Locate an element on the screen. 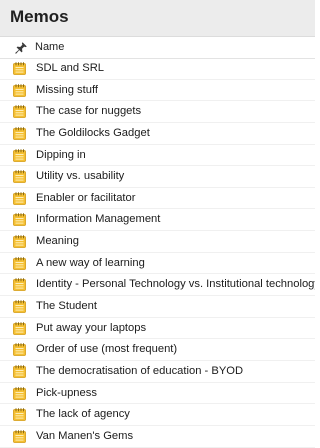 The width and height of the screenshot is (320, 448). list-item-label: Order of use (most frequent) is located at coordinates (107, 349).